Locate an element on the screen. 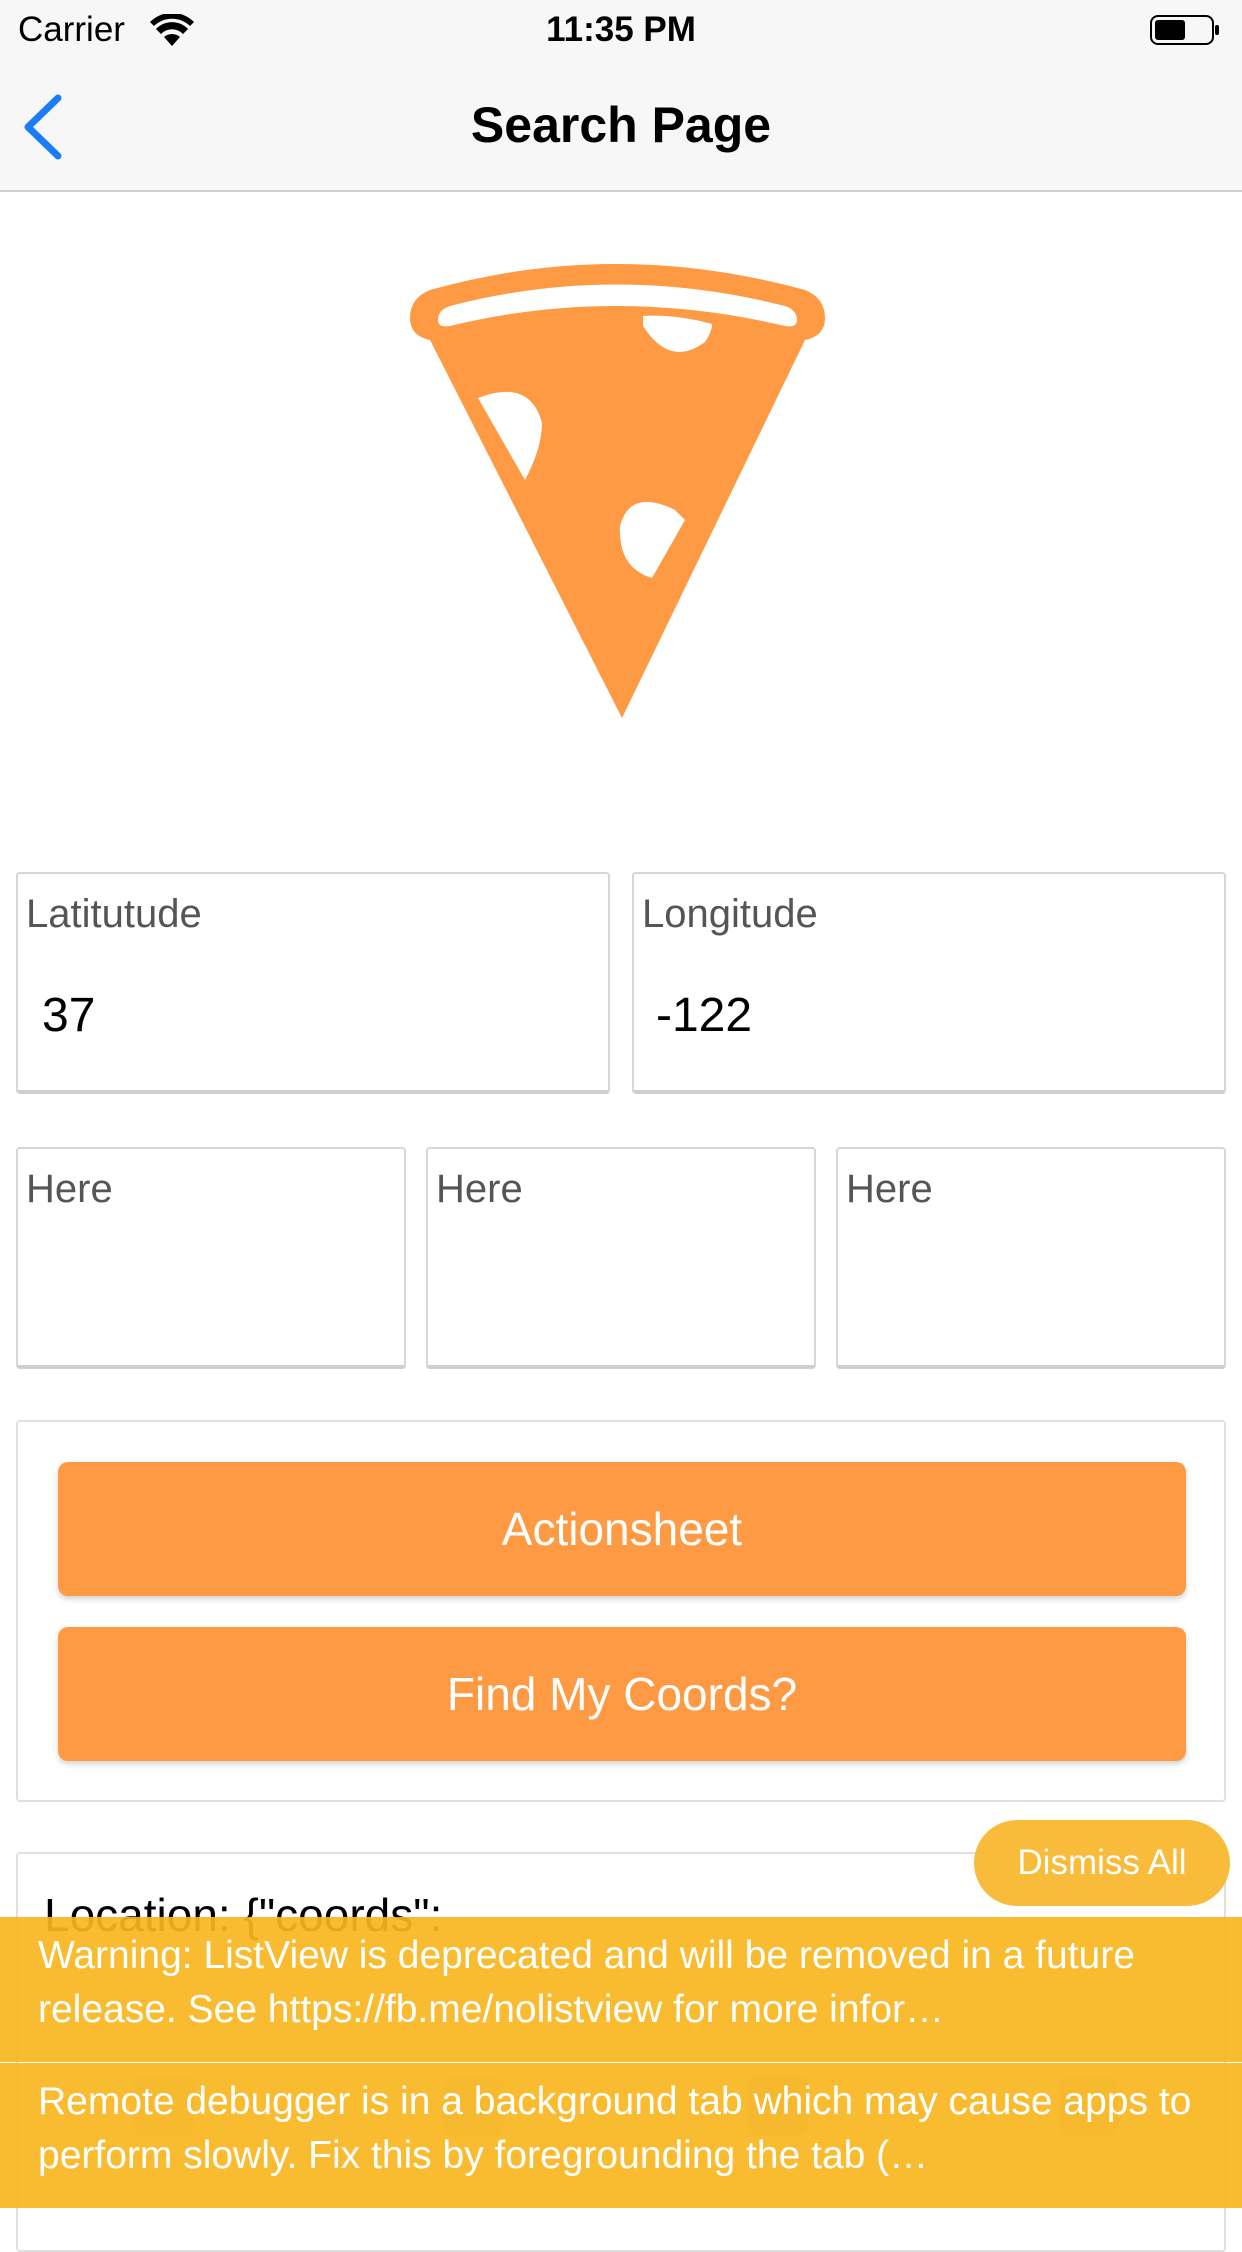  navigation-bar: Search Page is located at coordinates (621, 127).